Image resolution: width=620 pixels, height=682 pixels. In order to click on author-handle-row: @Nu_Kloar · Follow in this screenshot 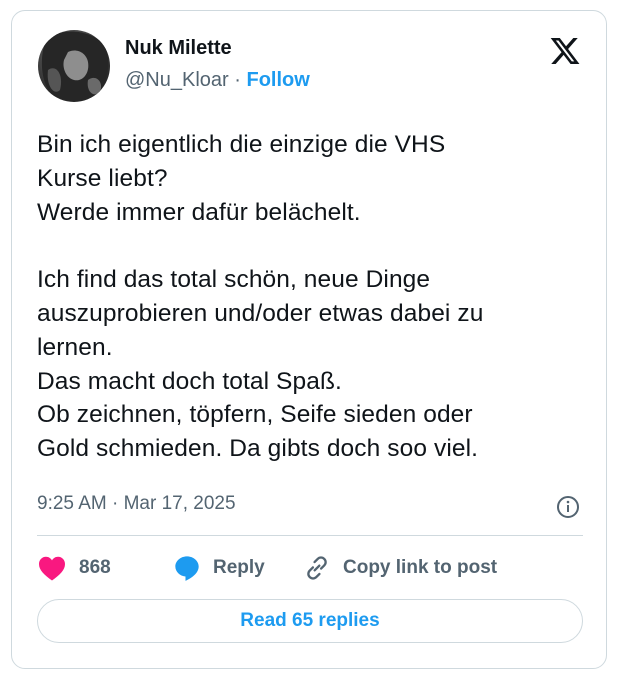, I will do `click(217, 80)`.